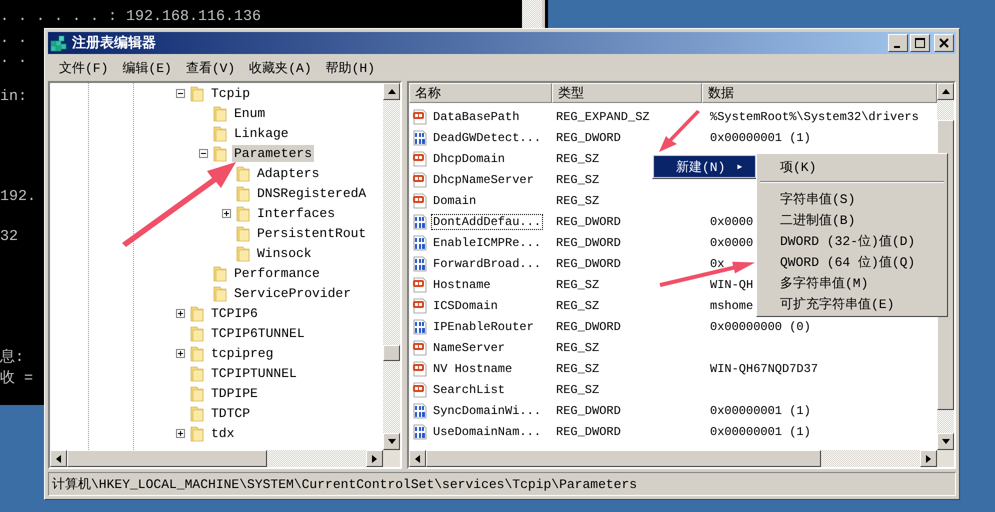  I want to click on tree-item: tcpipreg, so click(242, 353).